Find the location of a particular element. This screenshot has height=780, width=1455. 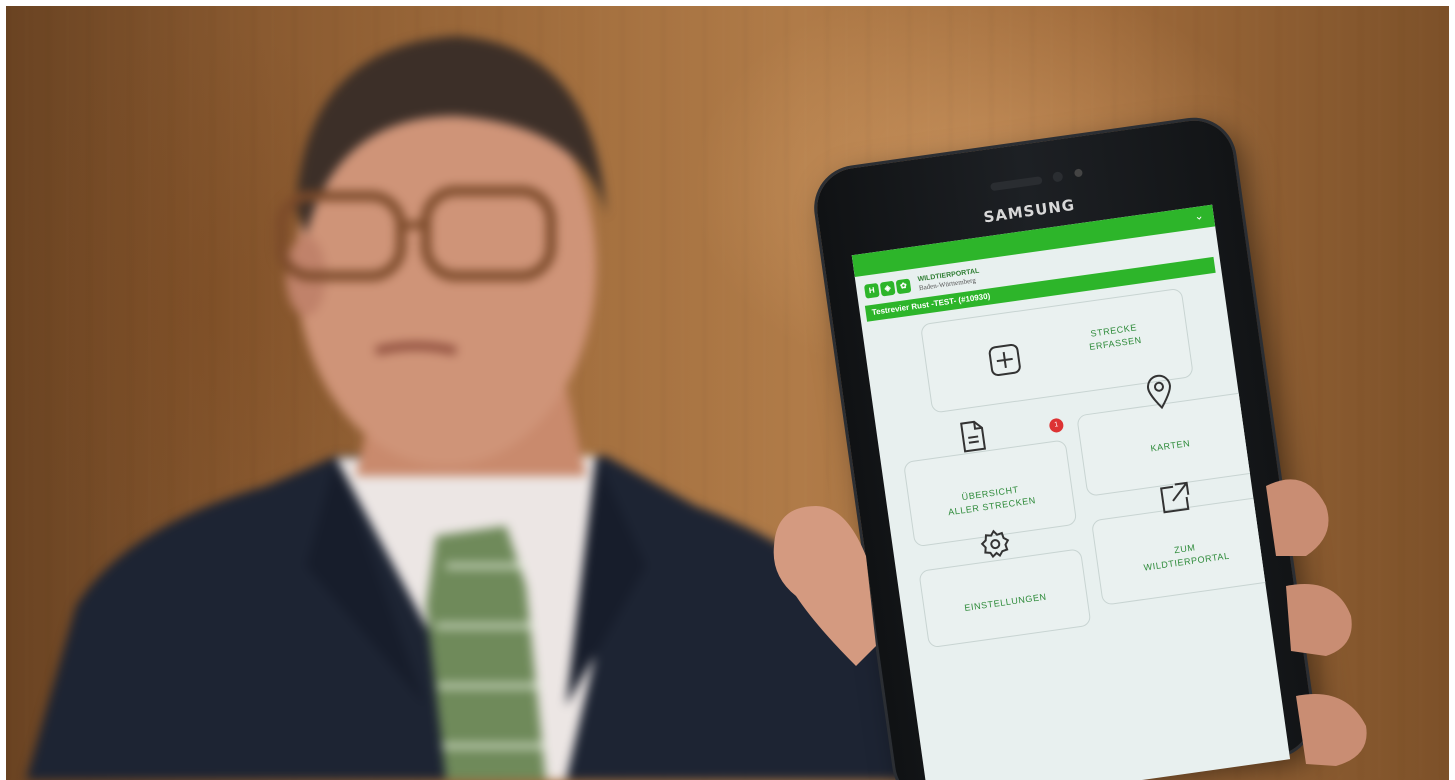

sensor is located at coordinates (1078, 173).